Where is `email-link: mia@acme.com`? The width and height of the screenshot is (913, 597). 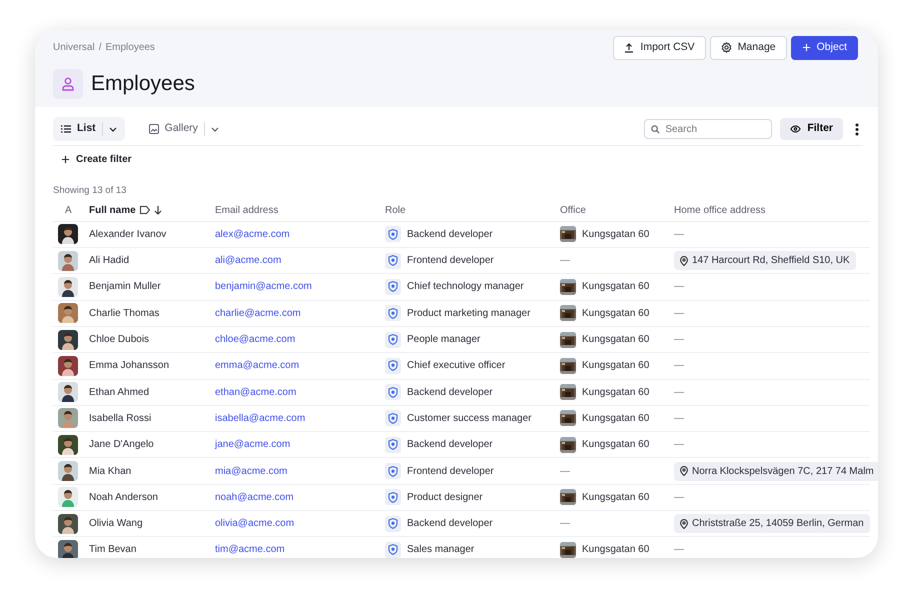
email-link: mia@acme.com is located at coordinates (251, 471).